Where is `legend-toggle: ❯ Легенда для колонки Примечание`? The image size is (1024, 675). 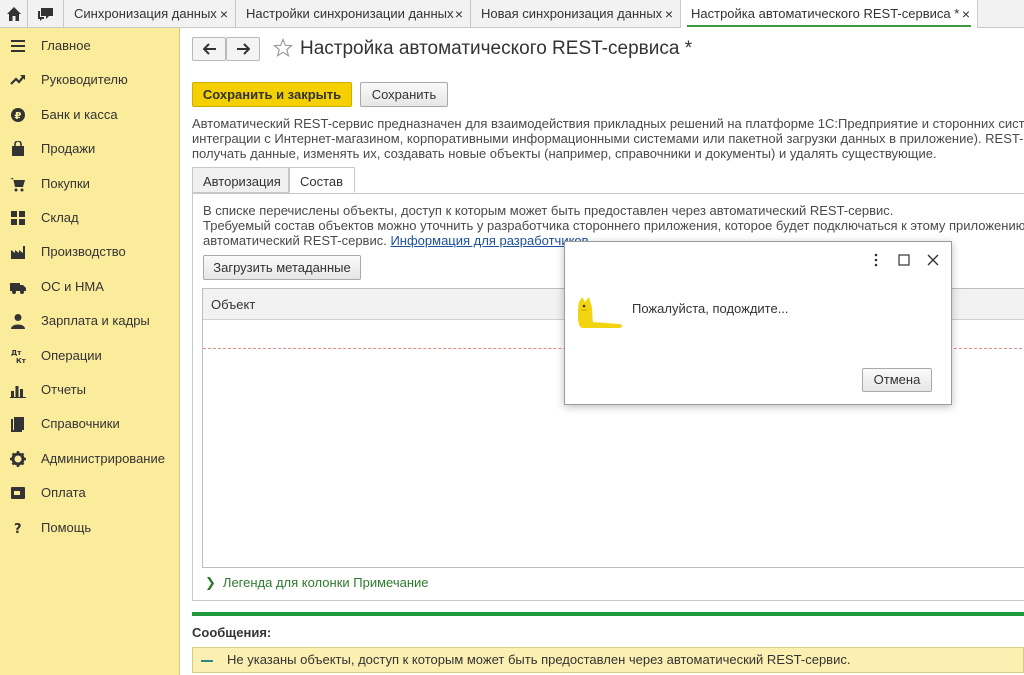
legend-toggle: ❯ Легенда для колонки Примечание is located at coordinates (317, 583).